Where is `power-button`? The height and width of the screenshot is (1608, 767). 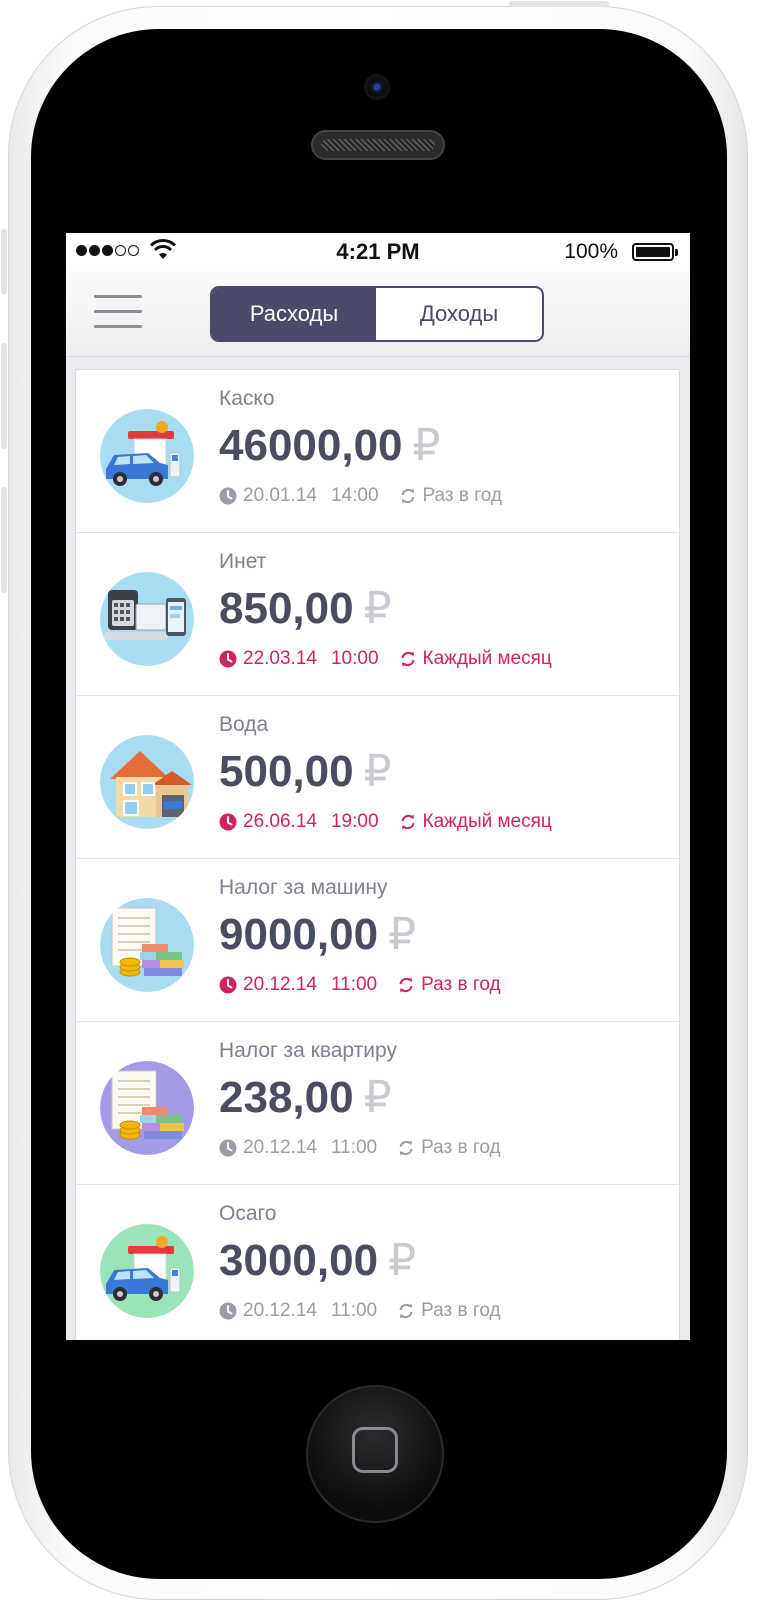 power-button is located at coordinates (559, 4).